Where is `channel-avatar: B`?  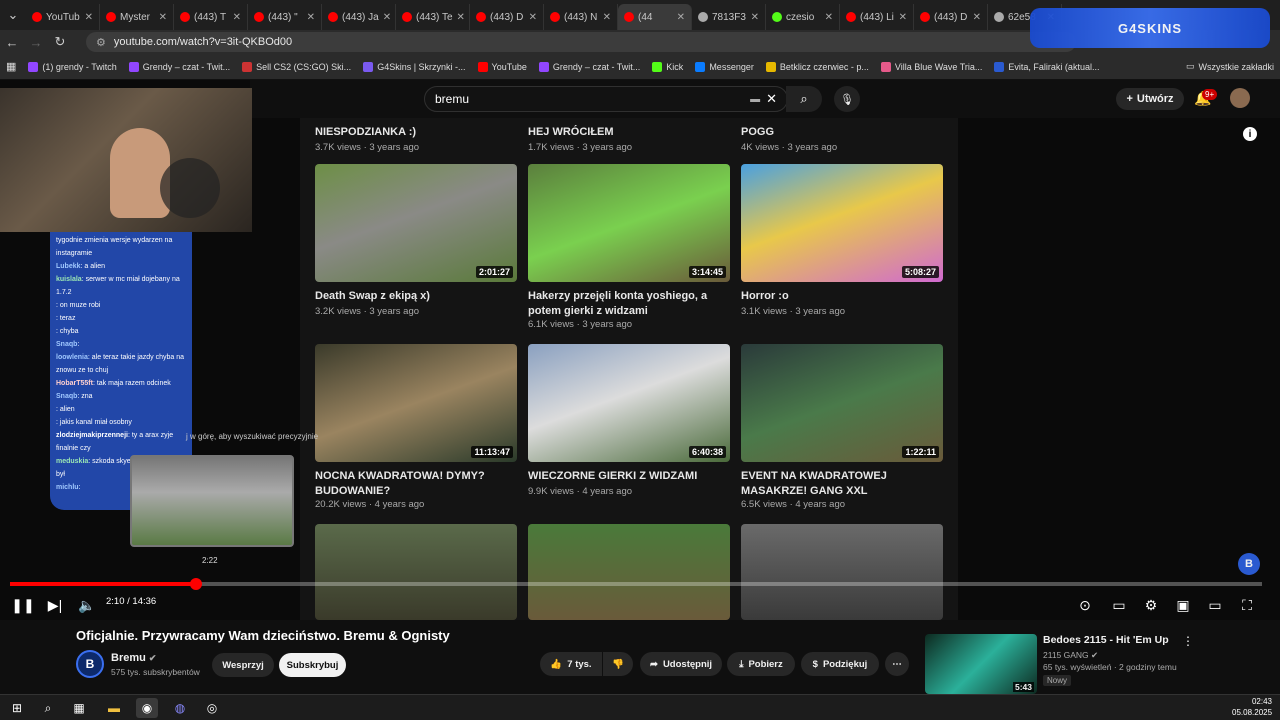 channel-avatar: B is located at coordinates (90, 664).